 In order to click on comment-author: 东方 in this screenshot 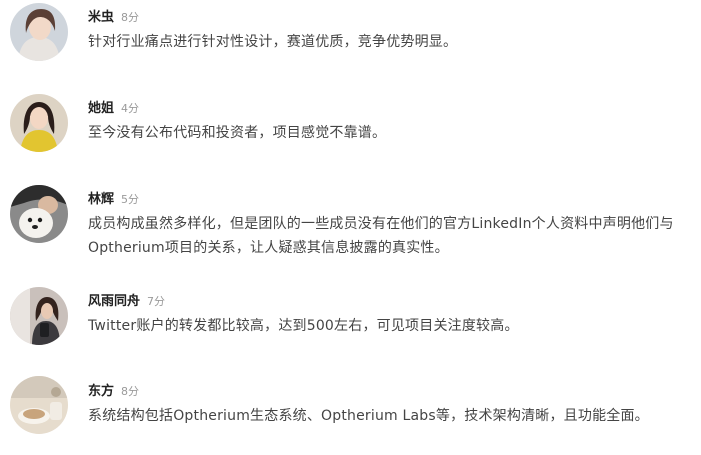, I will do `click(101, 391)`.